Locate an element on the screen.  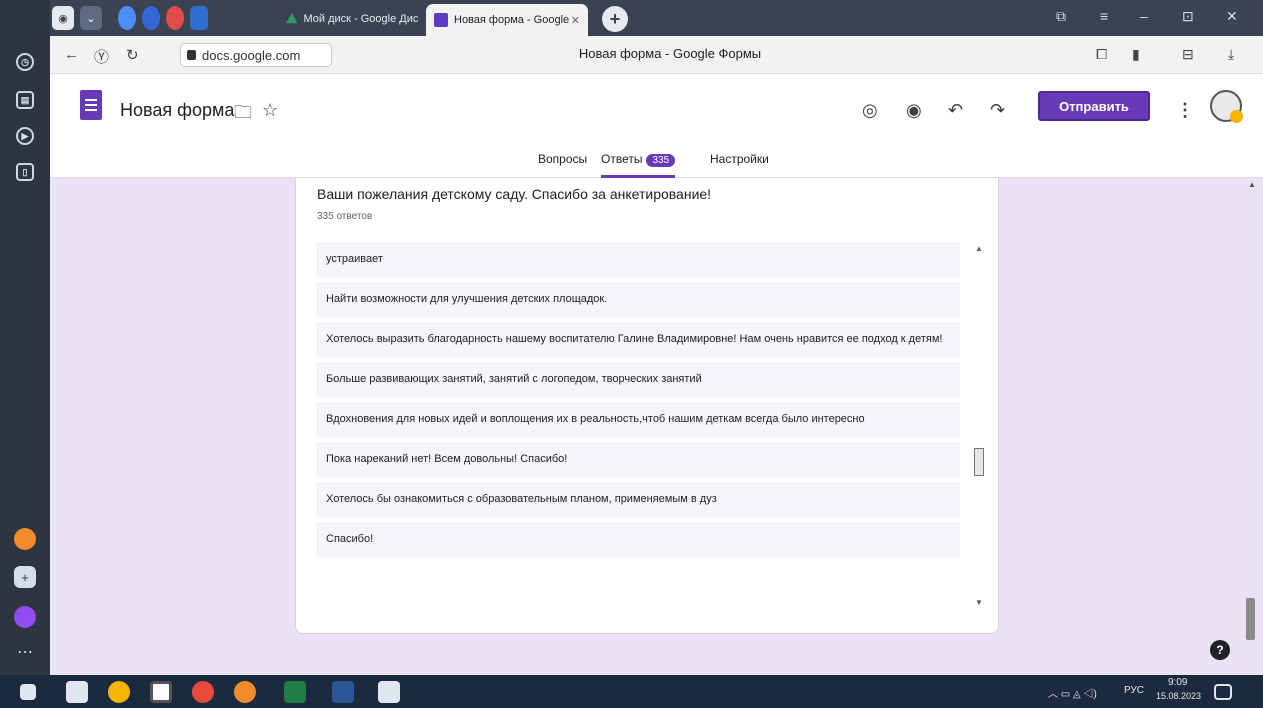
close-tab-icon: ✕ is located at coordinates (575, 20).